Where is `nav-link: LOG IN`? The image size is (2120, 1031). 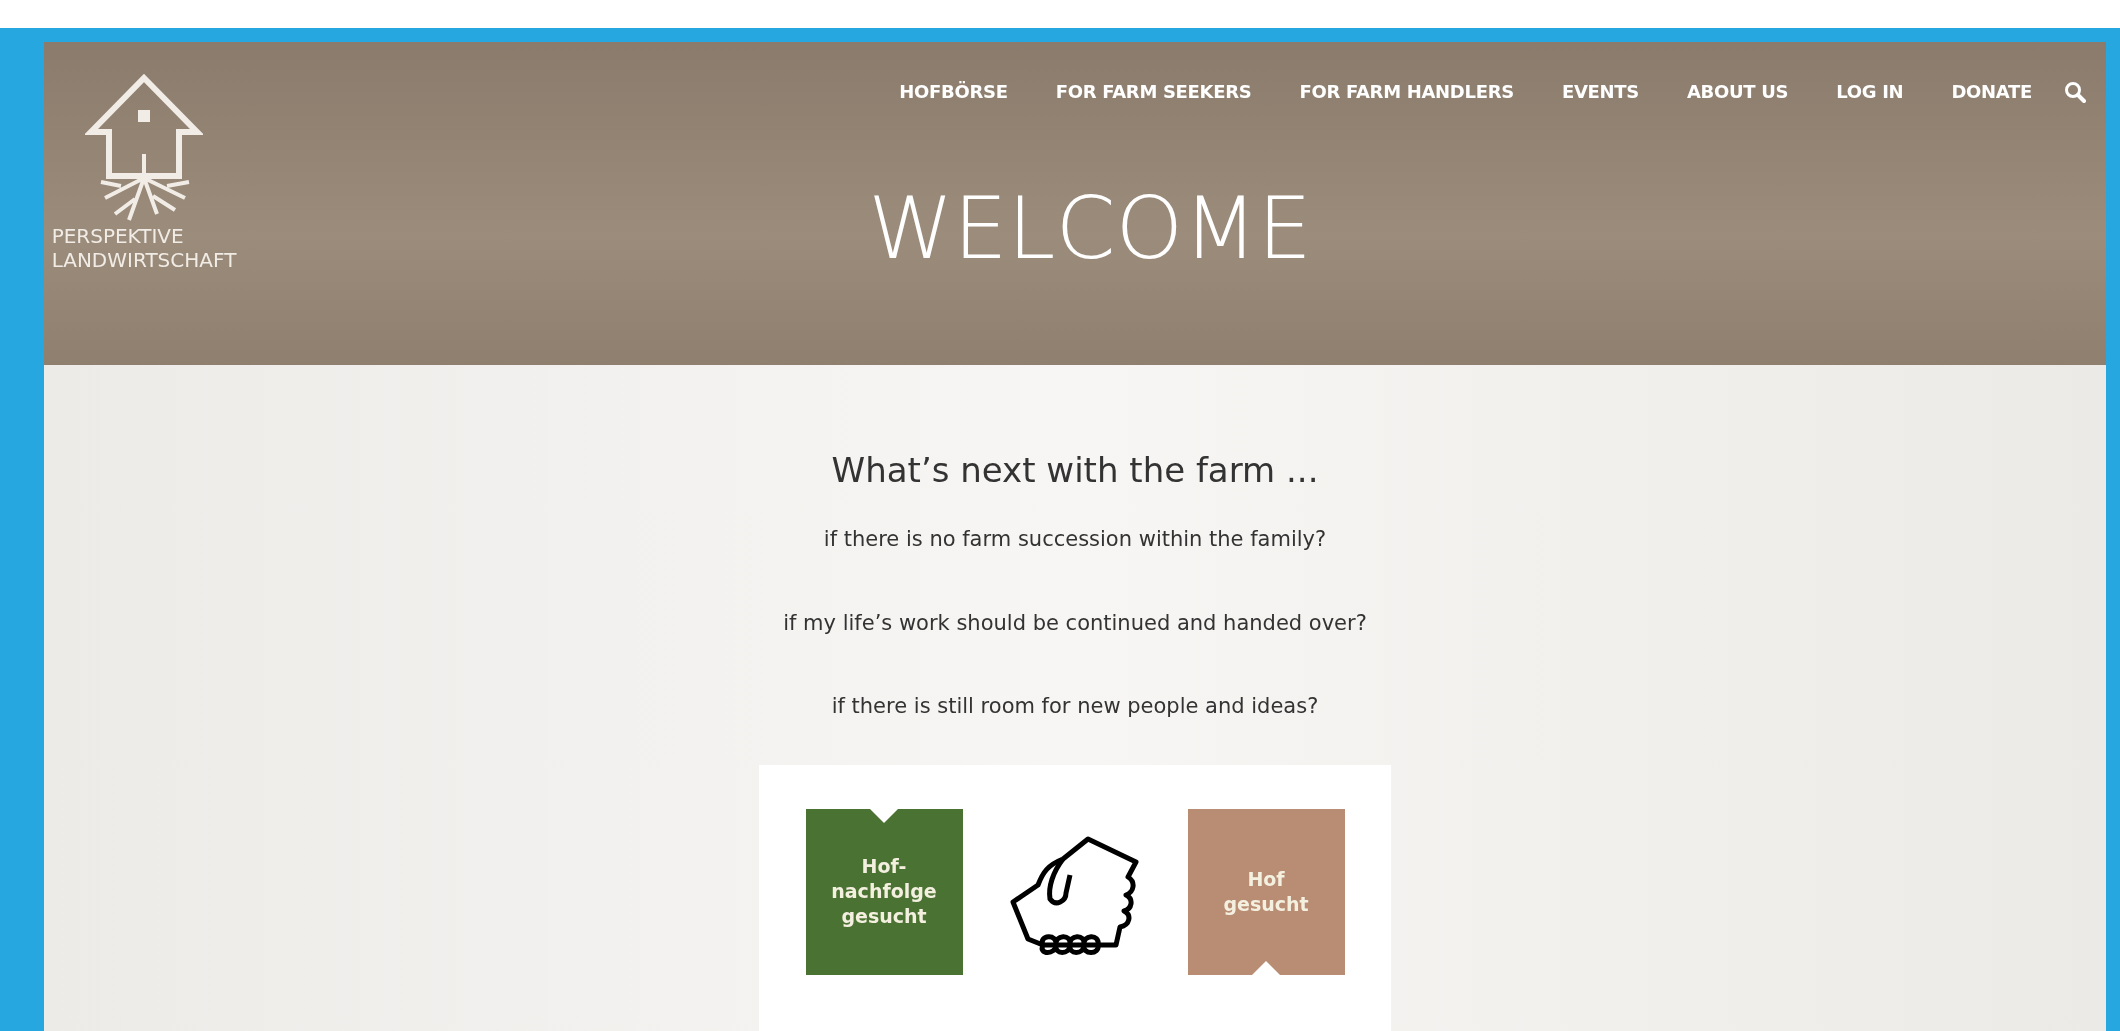
nav-link: LOG IN is located at coordinates (1870, 91).